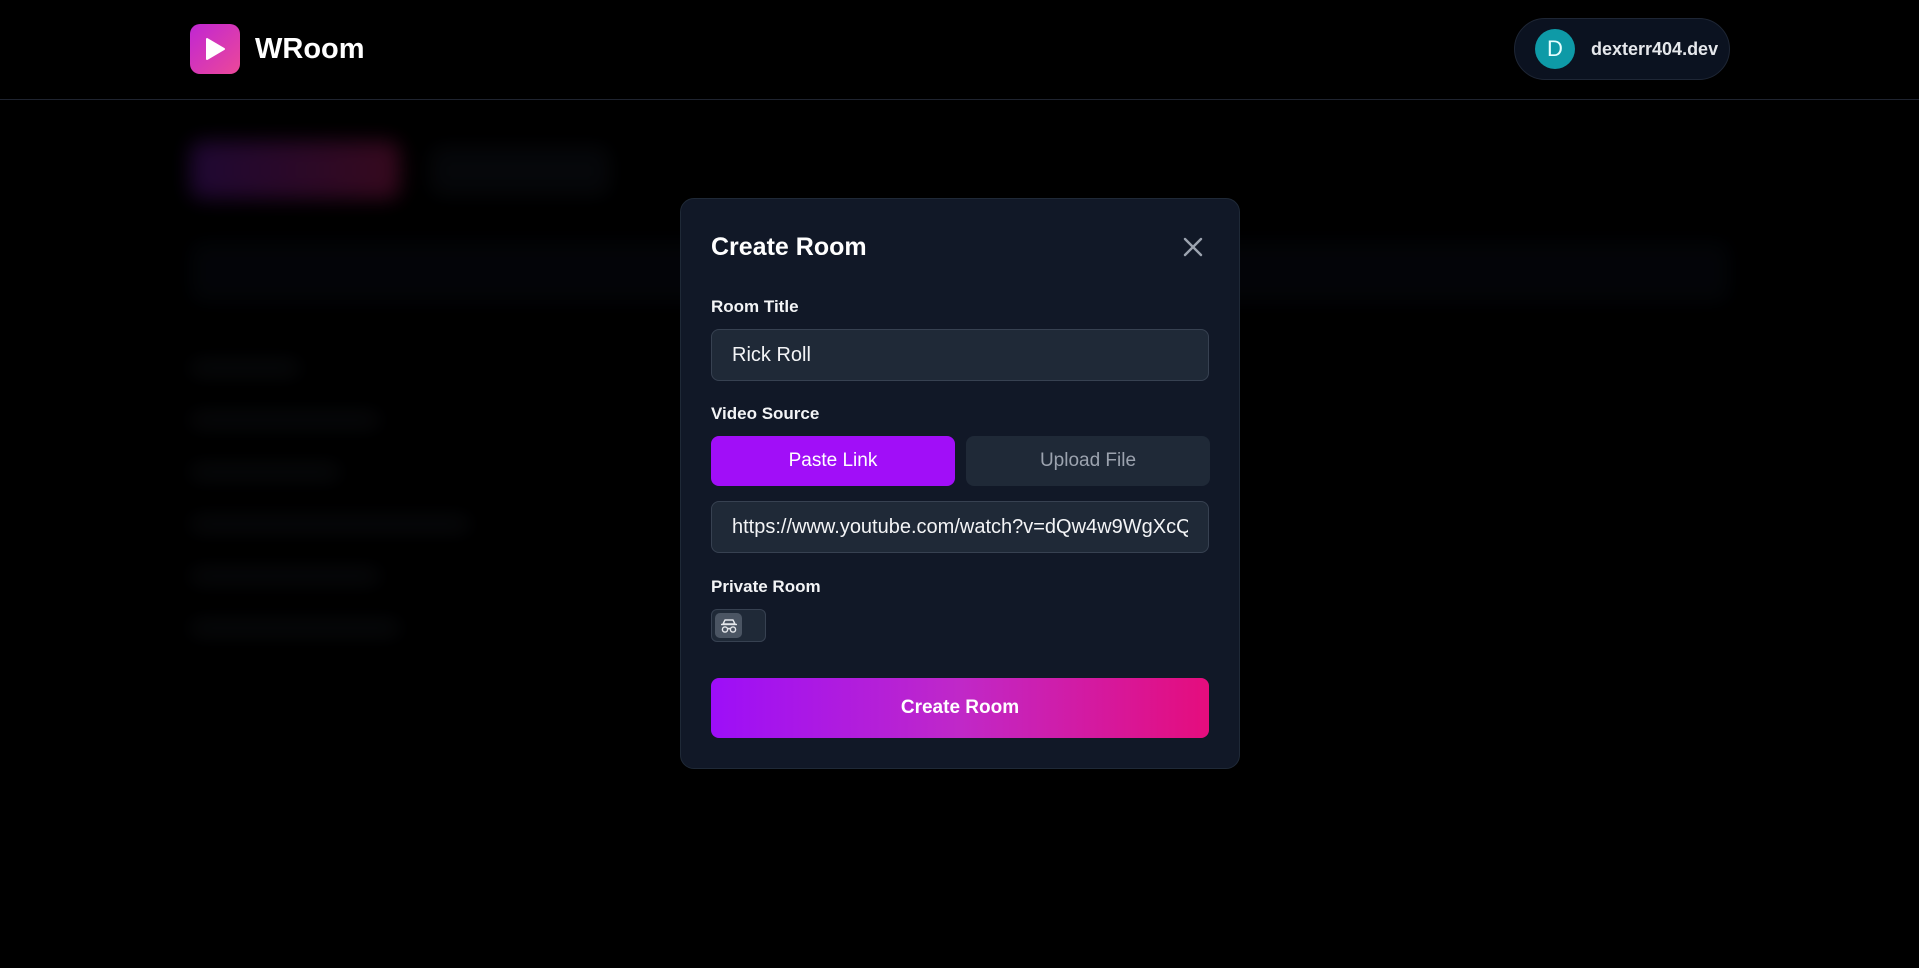  I want to click on brand: WRoom, so click(277, 49).